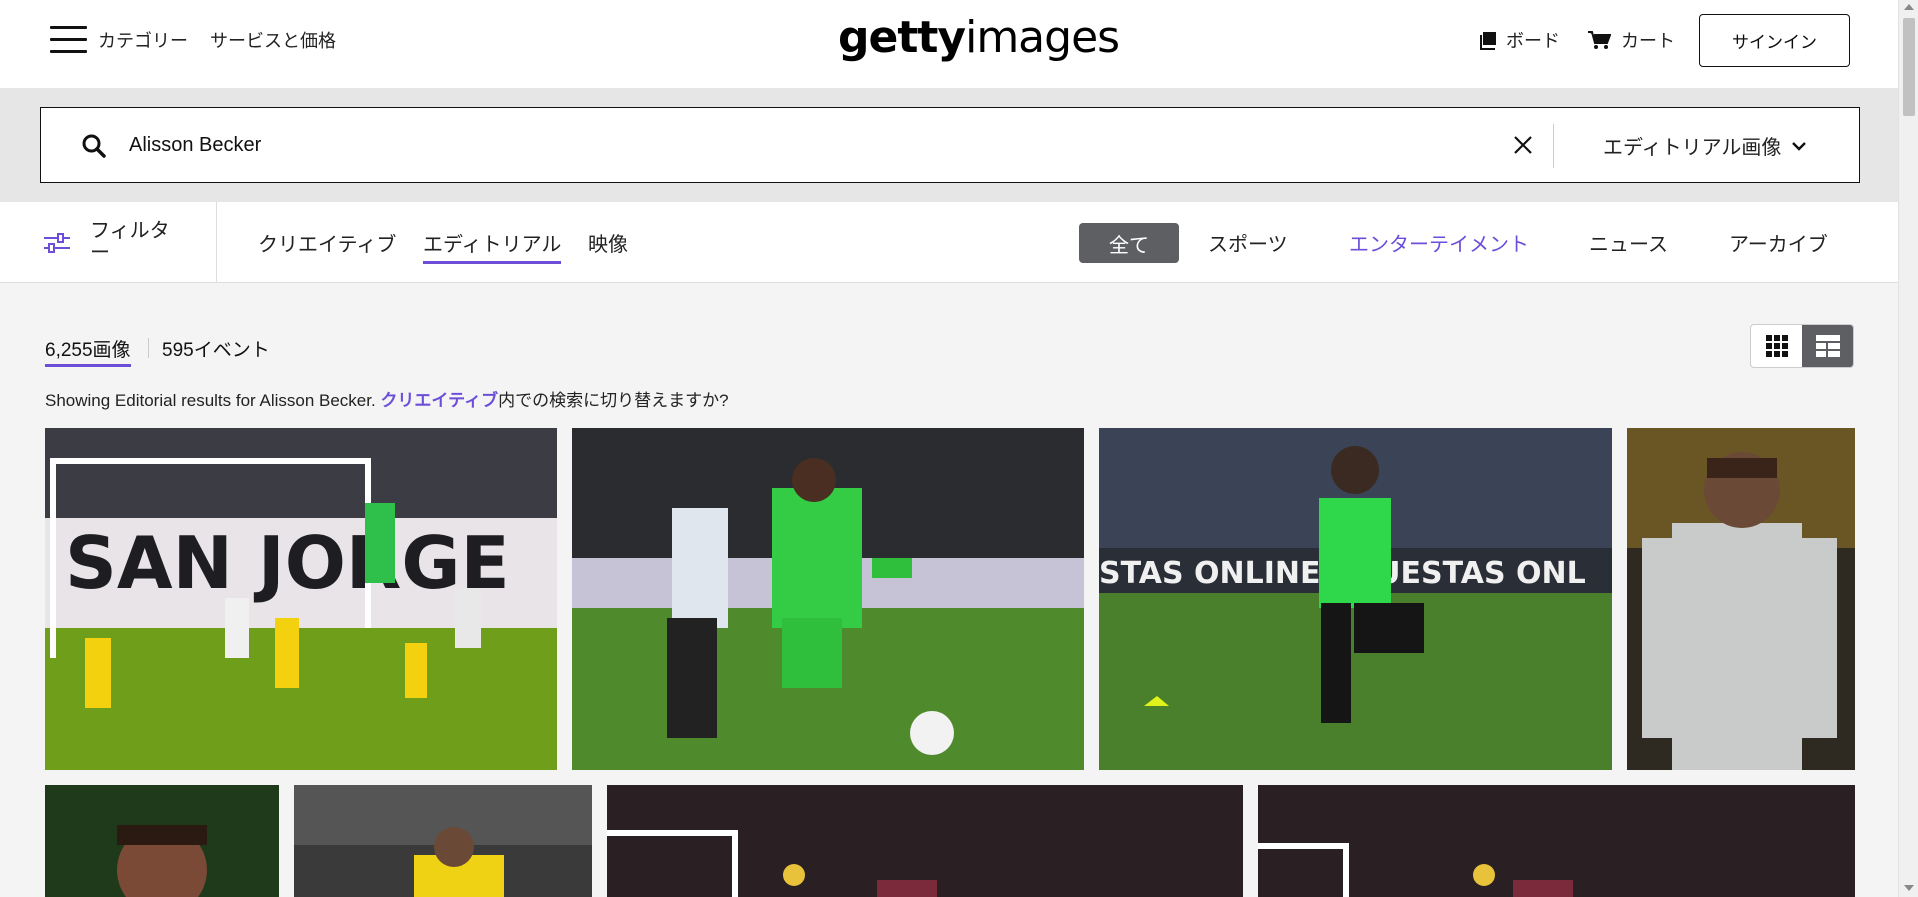 Image resolution: width=1918 pixels, height=897 pixels. What do you see at coordinates (613, 400) in the screenshot?
I see `notice-suffix: 内での検索に切り替えますか?` at bounding box center [613, 400].